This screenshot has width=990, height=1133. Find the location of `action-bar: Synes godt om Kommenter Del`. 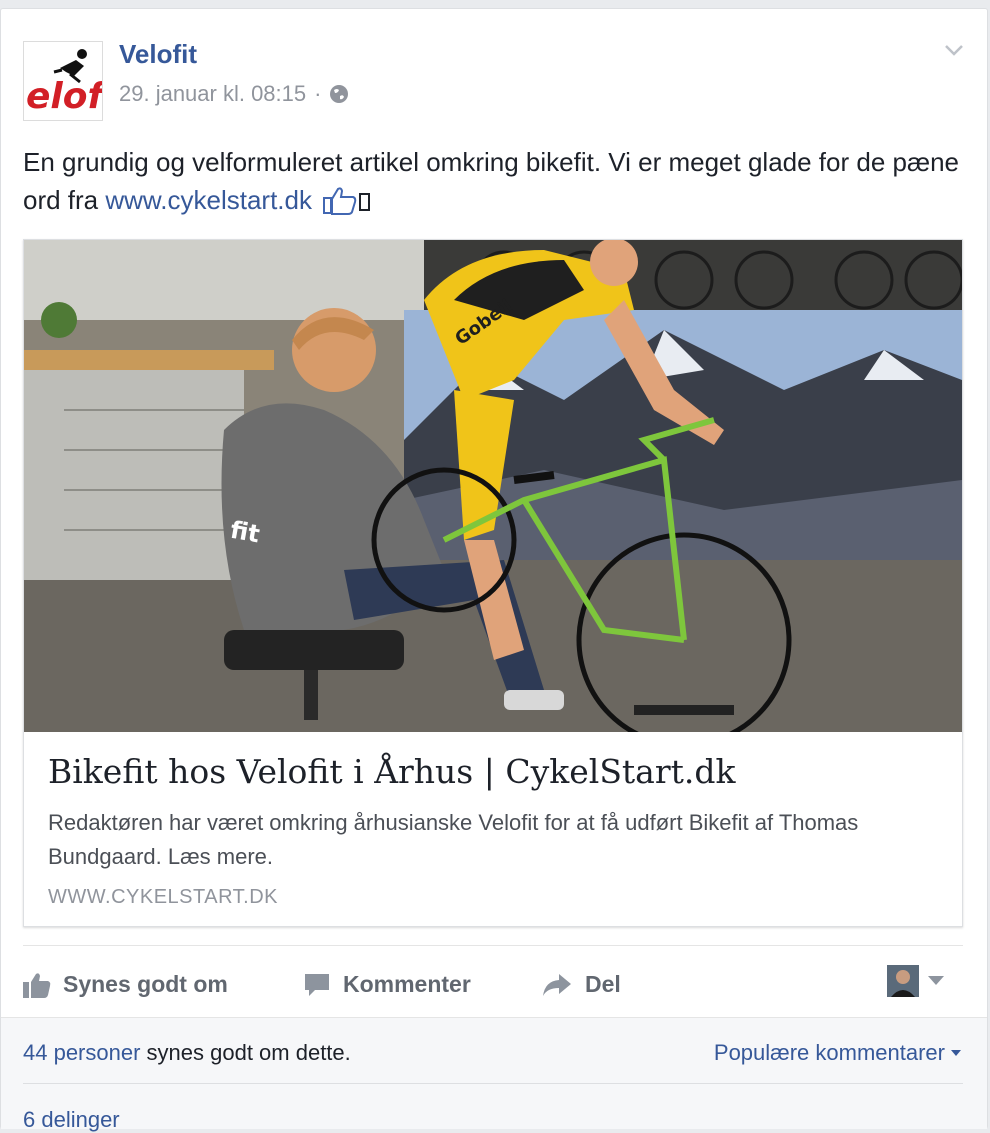

action-bar: Synes godt om Kommenter Del is located at coordinates (493, 986).